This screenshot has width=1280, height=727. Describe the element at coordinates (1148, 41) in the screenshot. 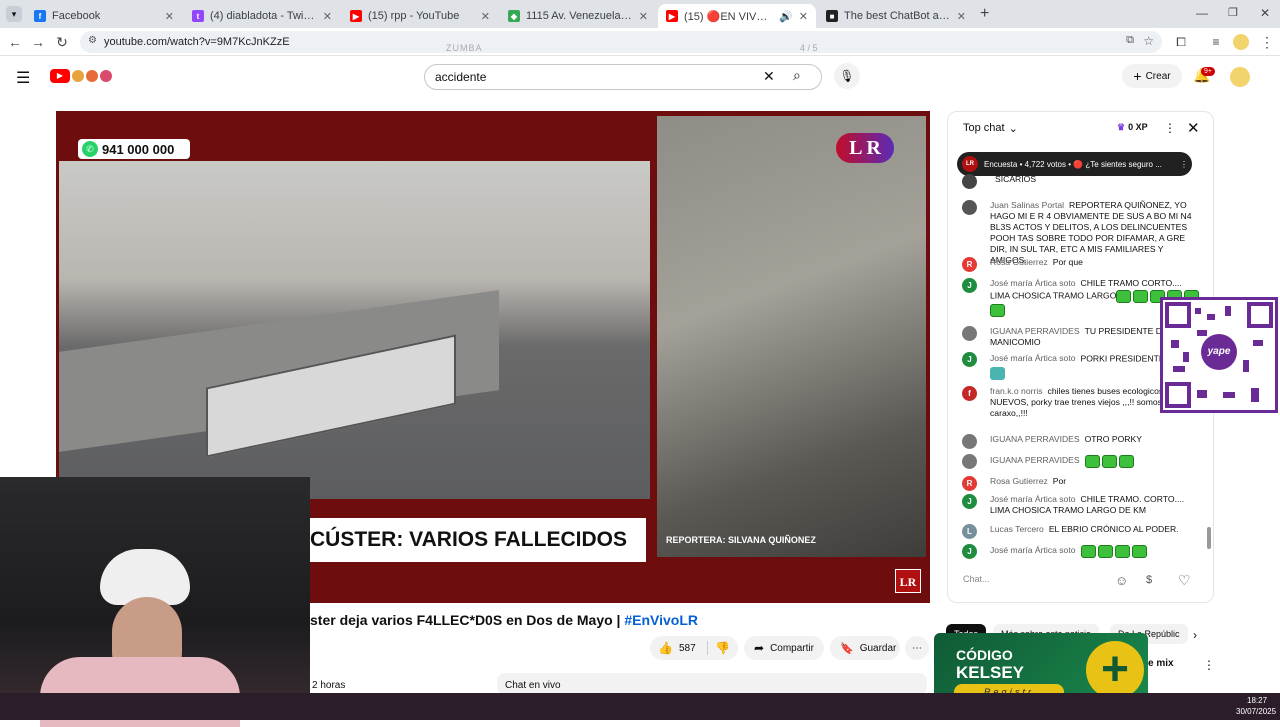

I see `bookmark-star-icon: ☆` at that location.